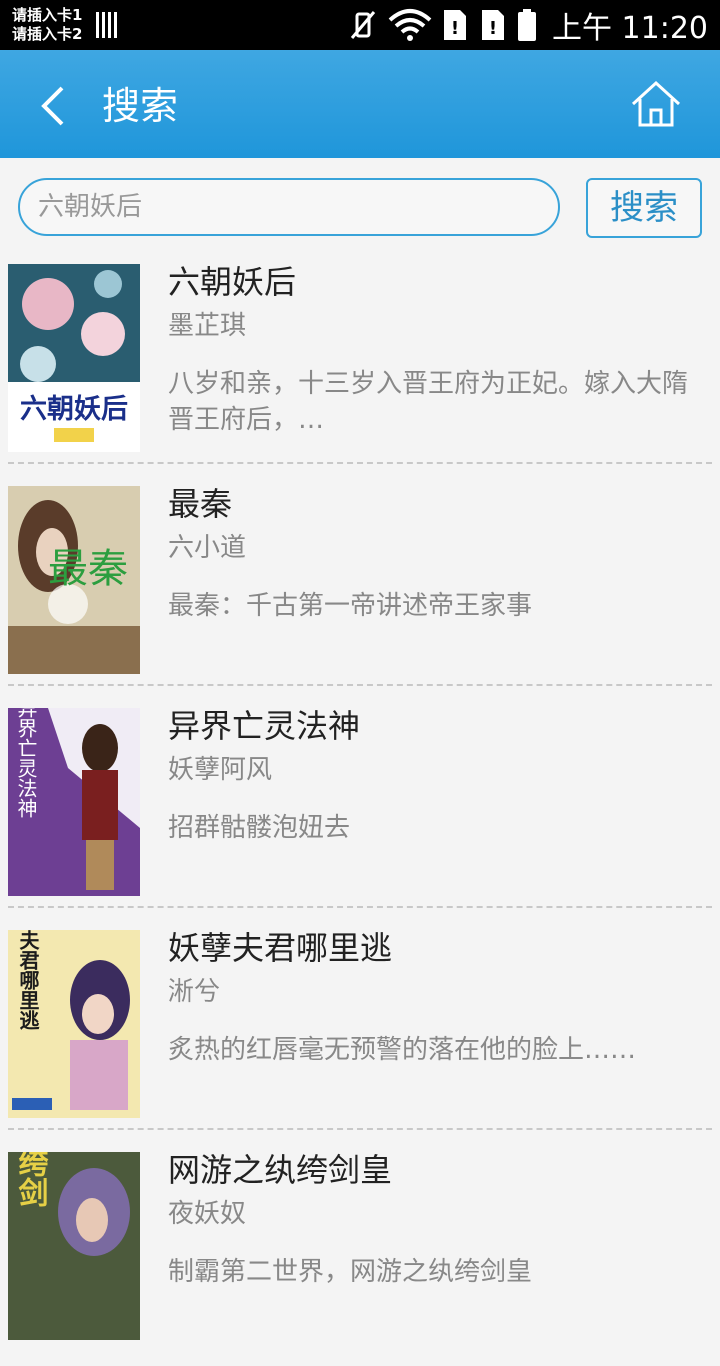 The width and height of the screenshot is (720, 1366). What do you see at coordinates (630, 28) in the screenshot?
I see `clock: 上午 11:20` at bounding box center [630, 28].